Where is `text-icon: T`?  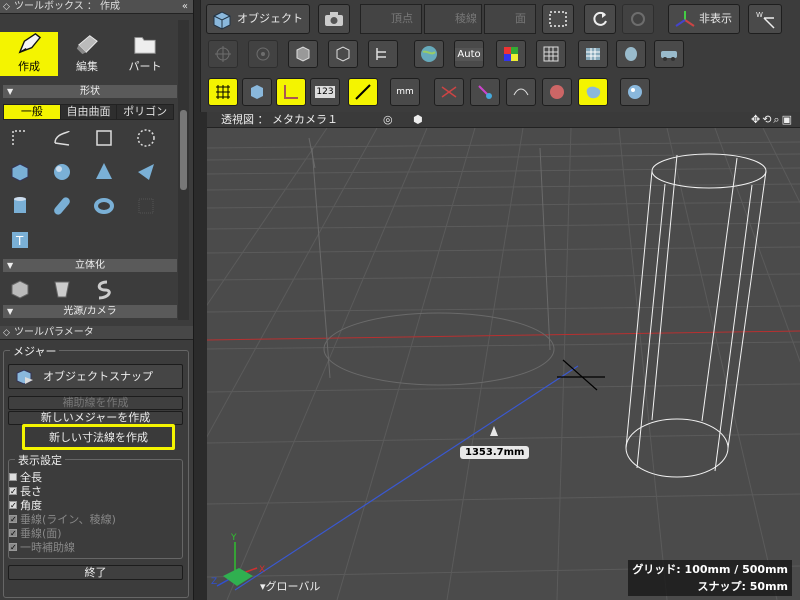 text-icon: T is located at coordinates (20, 240).